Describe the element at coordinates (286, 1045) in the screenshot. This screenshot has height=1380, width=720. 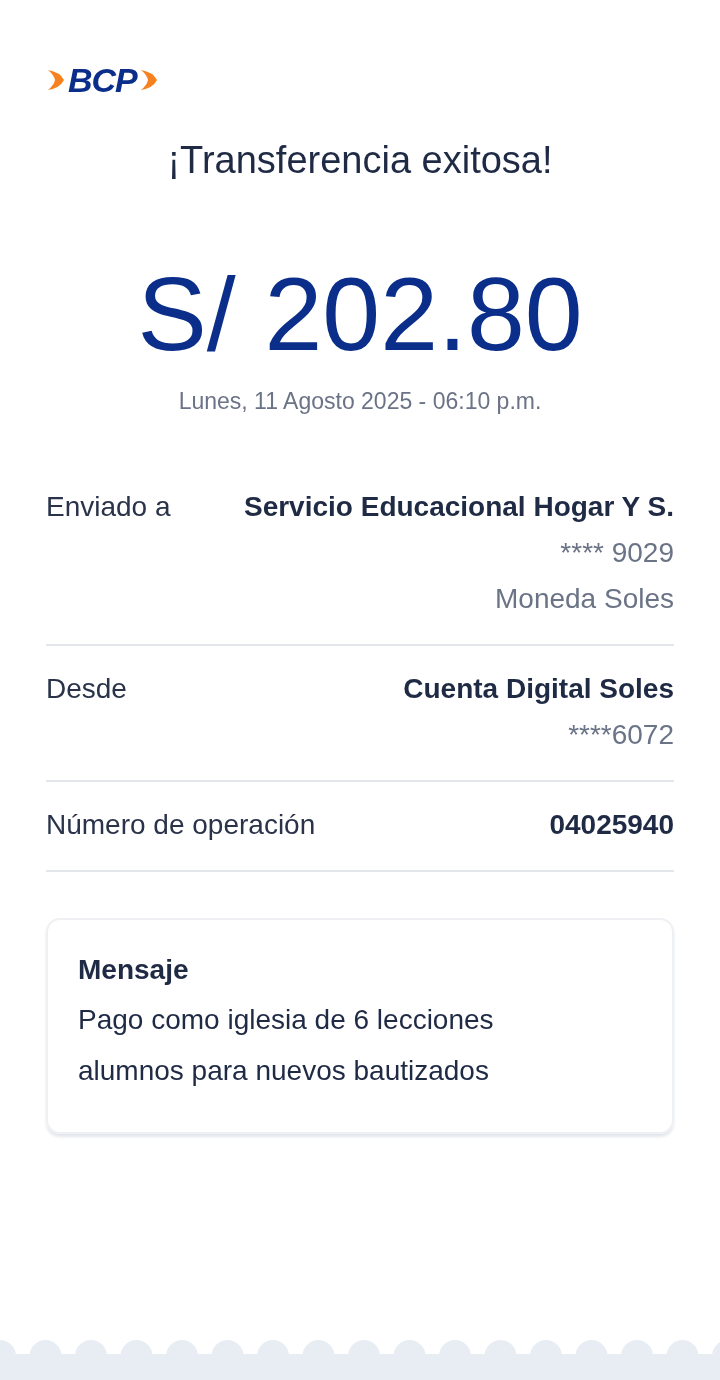
I see `message-text: Pago como iglesia de 6 lecciones alumnos para nuevos bautizados` at that location.